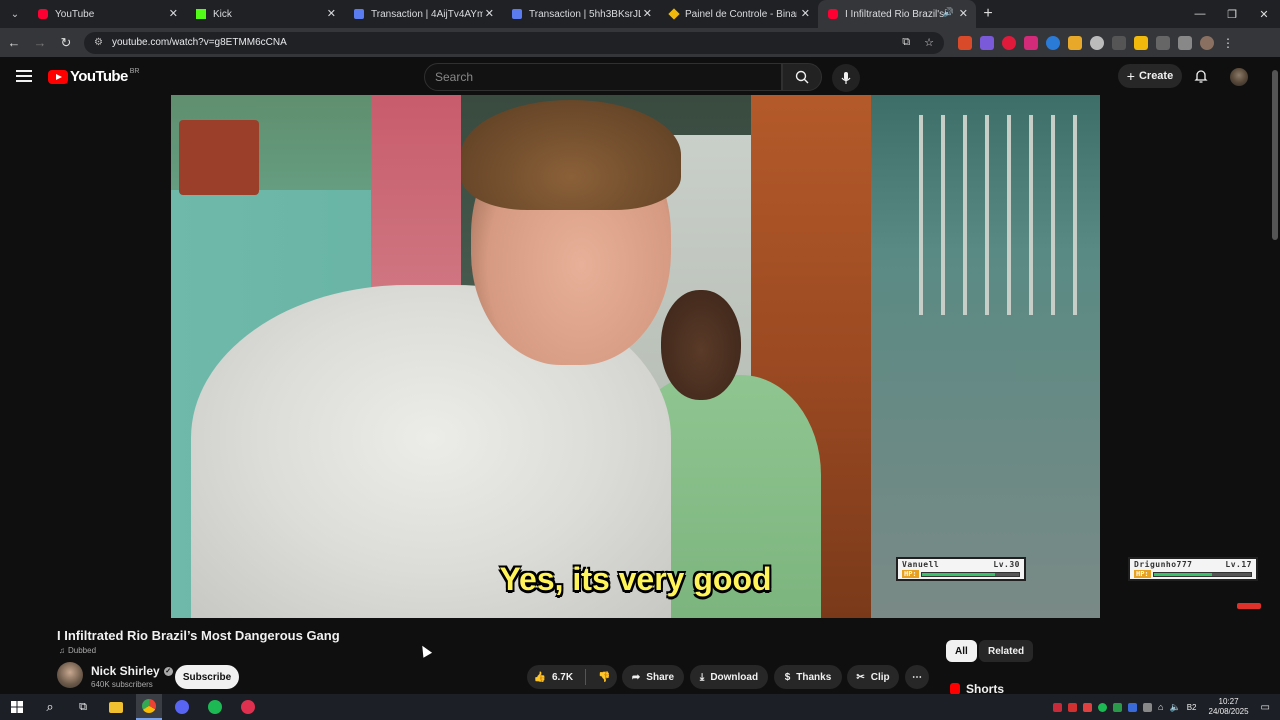  Describe the element at coordinates (1191, 707) in the screenshot. I see `tray-text: B2` at that location.